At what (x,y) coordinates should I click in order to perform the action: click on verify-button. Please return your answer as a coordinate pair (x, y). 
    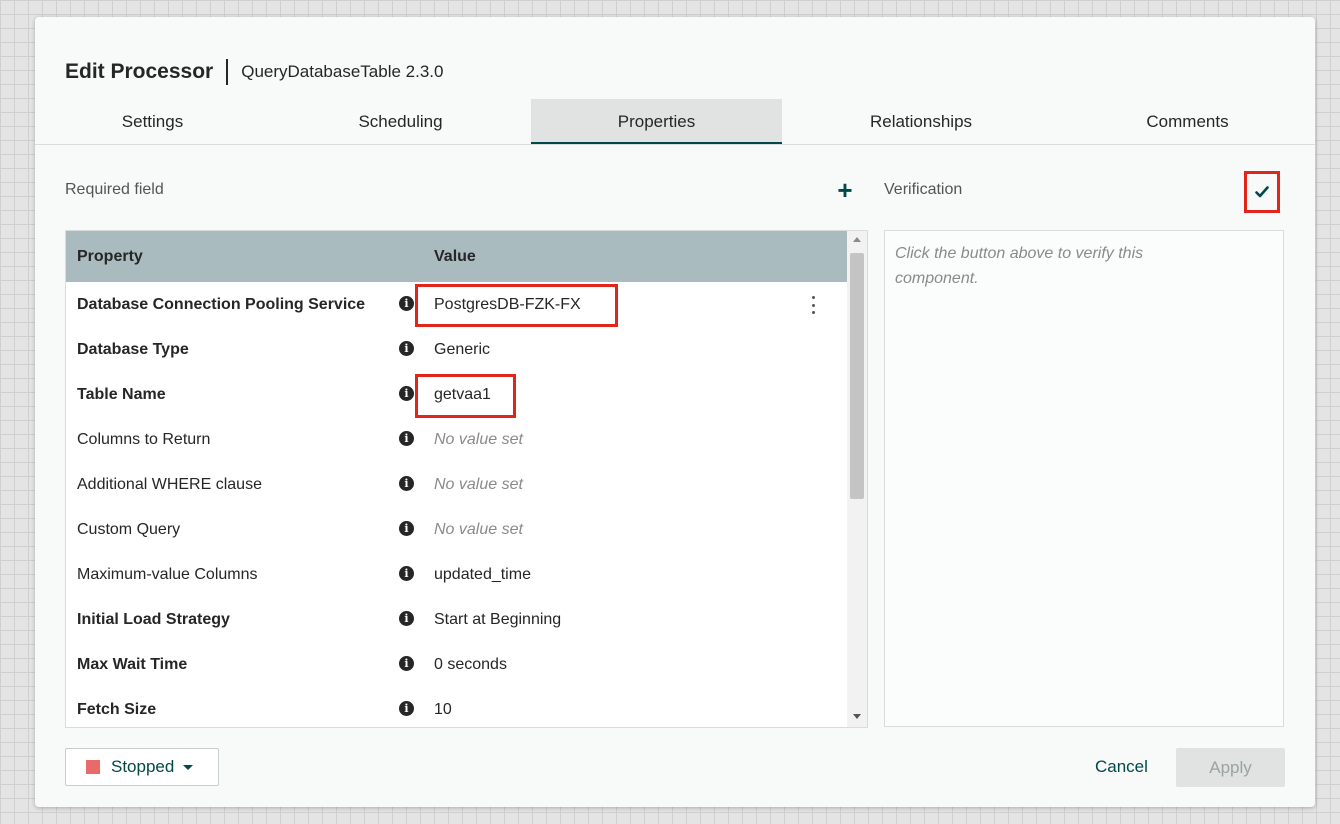
    Looking at the image, I should click on (1262, 192).